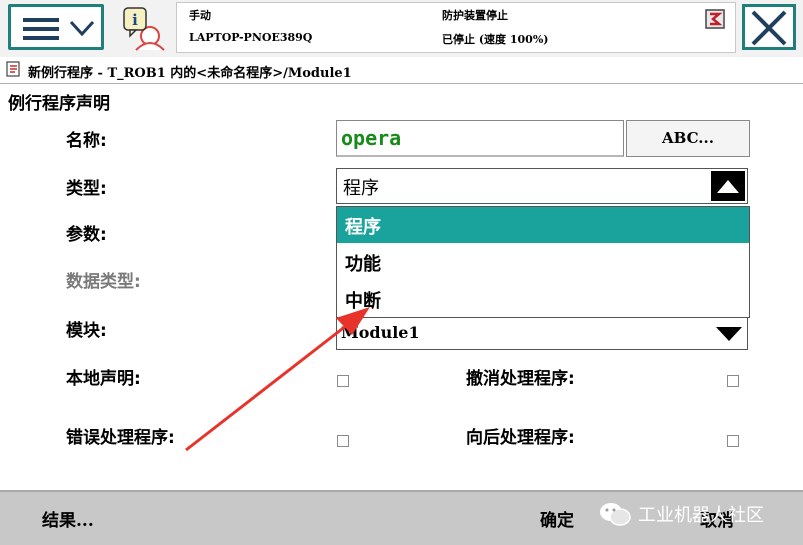 The image size is (803, 545). Describe the element at coordinates (615, 514) in the screenshot. I see `wechat-icon` at that location.